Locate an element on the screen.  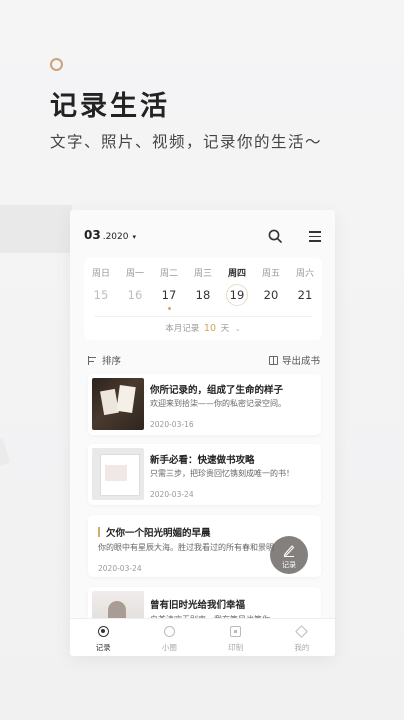
calendar-date-today: 19 is located at coordinates (237, 295).